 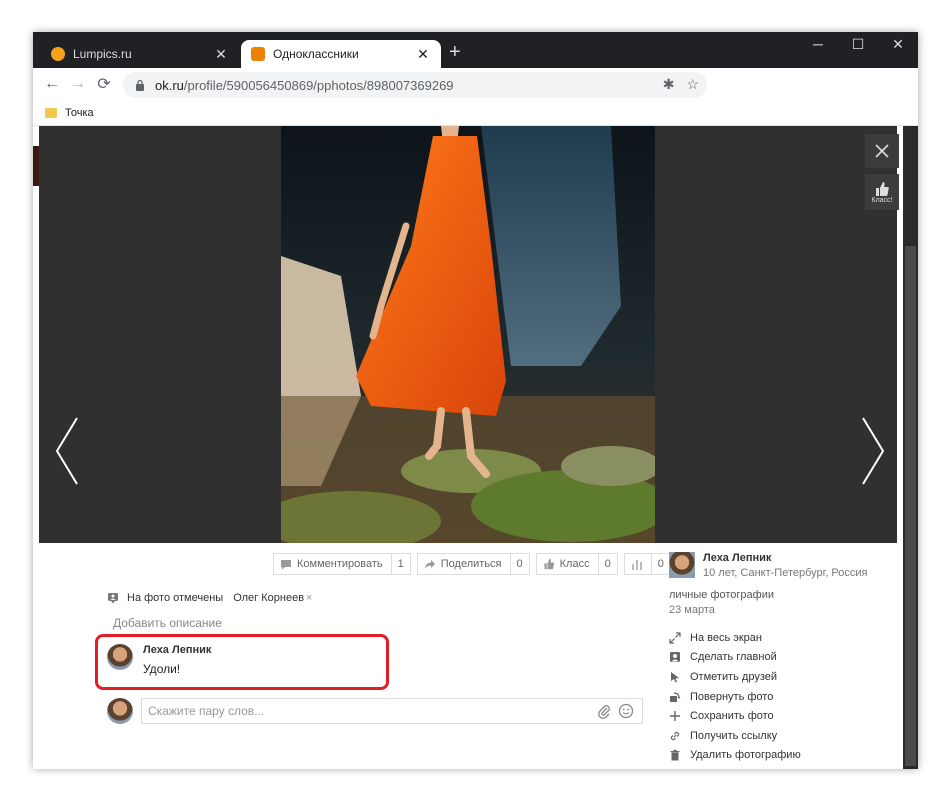 What do you see at coordinates (732, 716) in the screenshot?
I see `menu-item-label: Сохранить фото` at bounding box center [732, 716].